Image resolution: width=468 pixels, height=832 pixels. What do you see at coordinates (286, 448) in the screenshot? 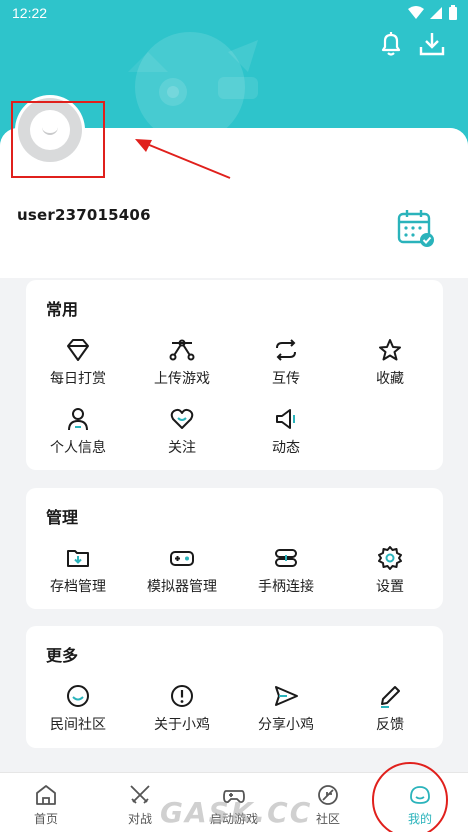
I see `item-label: 动态` at bounding box center [286, 448].